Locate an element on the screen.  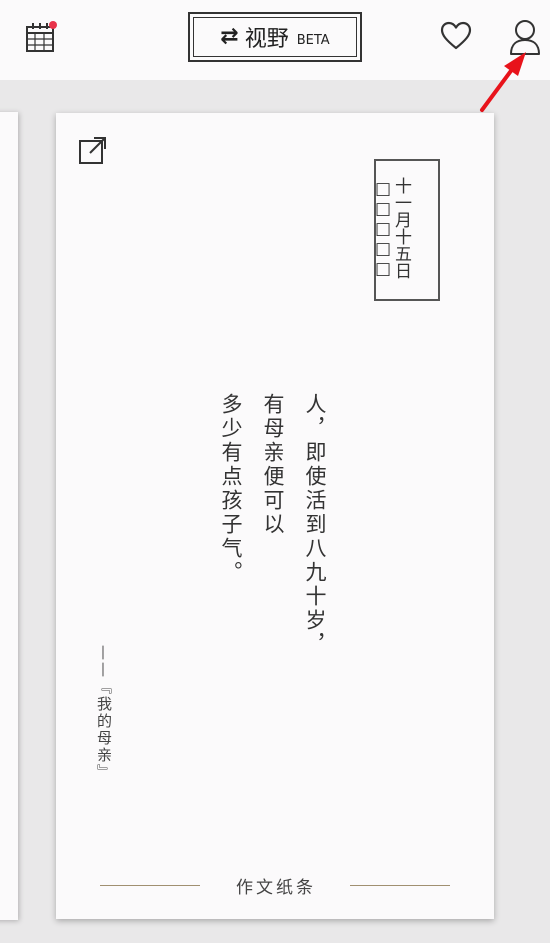
share-icon is located at coordinates (93, 150).